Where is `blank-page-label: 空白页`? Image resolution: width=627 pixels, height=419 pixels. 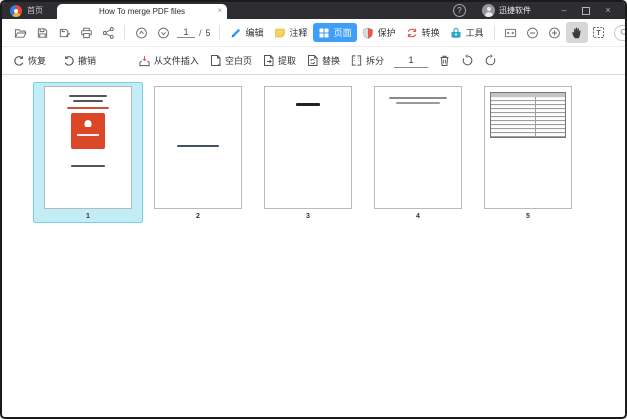
blank-page-label: 空白页 is located at coordinates (238, 61).